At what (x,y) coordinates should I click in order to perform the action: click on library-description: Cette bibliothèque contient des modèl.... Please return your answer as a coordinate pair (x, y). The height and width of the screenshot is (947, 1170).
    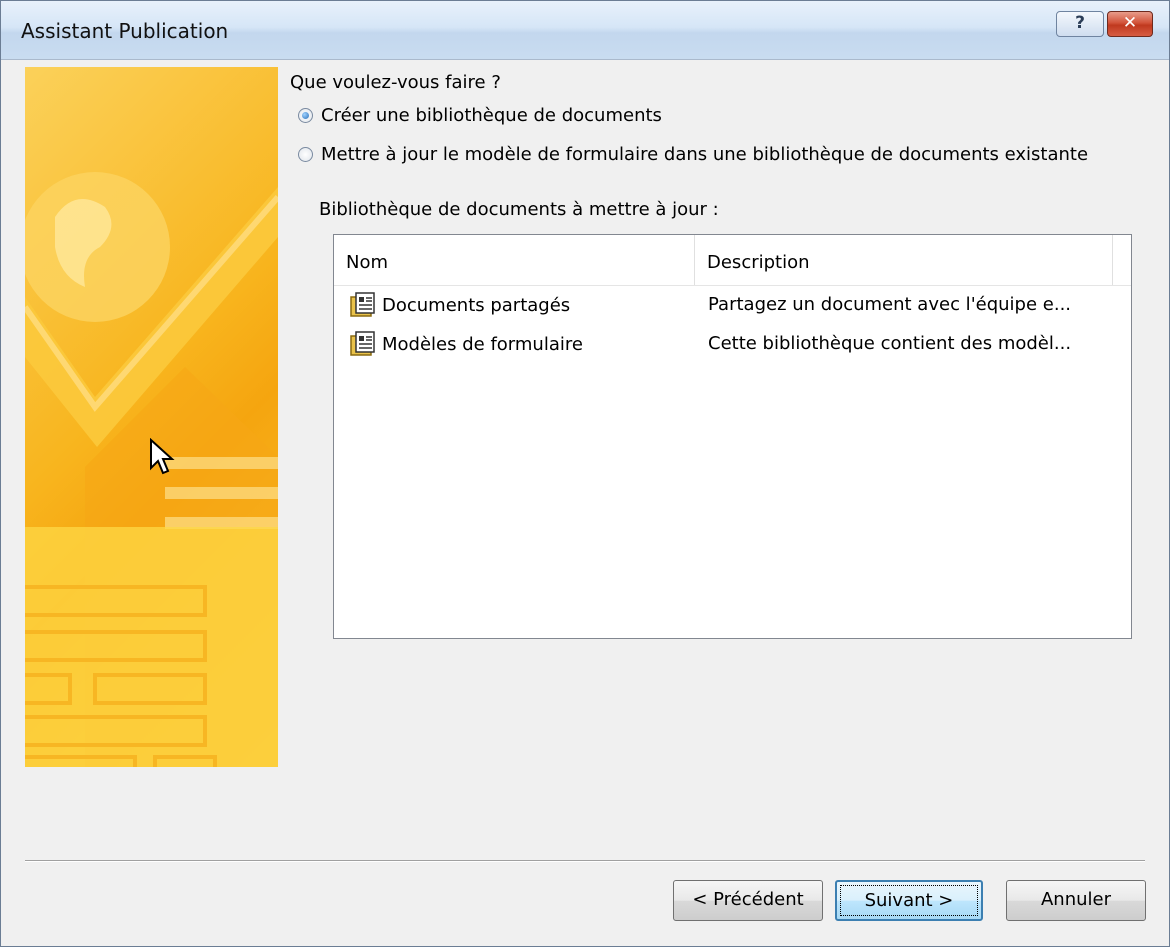
    Looking at the image, I should click on (890, 343).